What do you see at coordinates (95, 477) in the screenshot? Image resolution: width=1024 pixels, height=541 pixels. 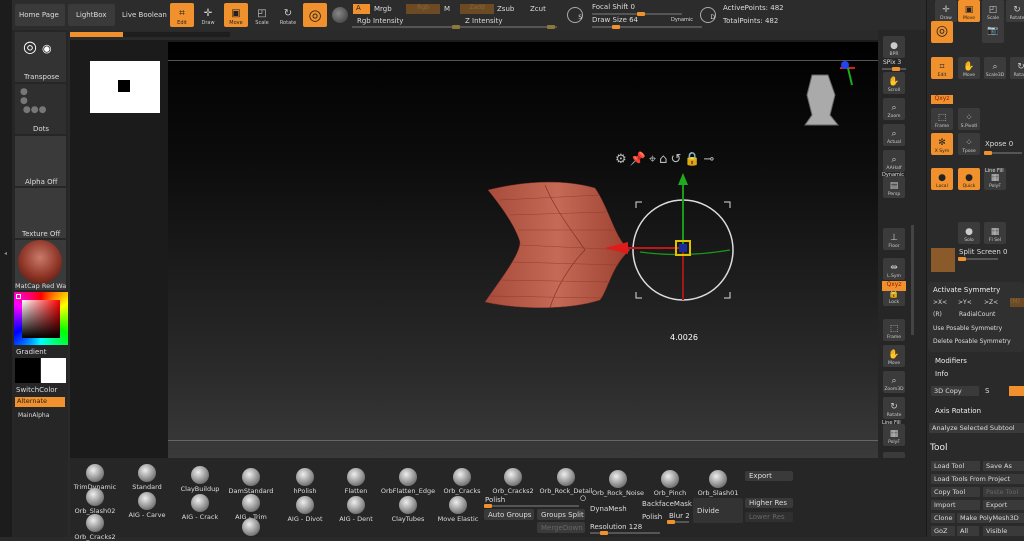 I see `brush-item: TrimDynamic` at bounding box center [95, 477].